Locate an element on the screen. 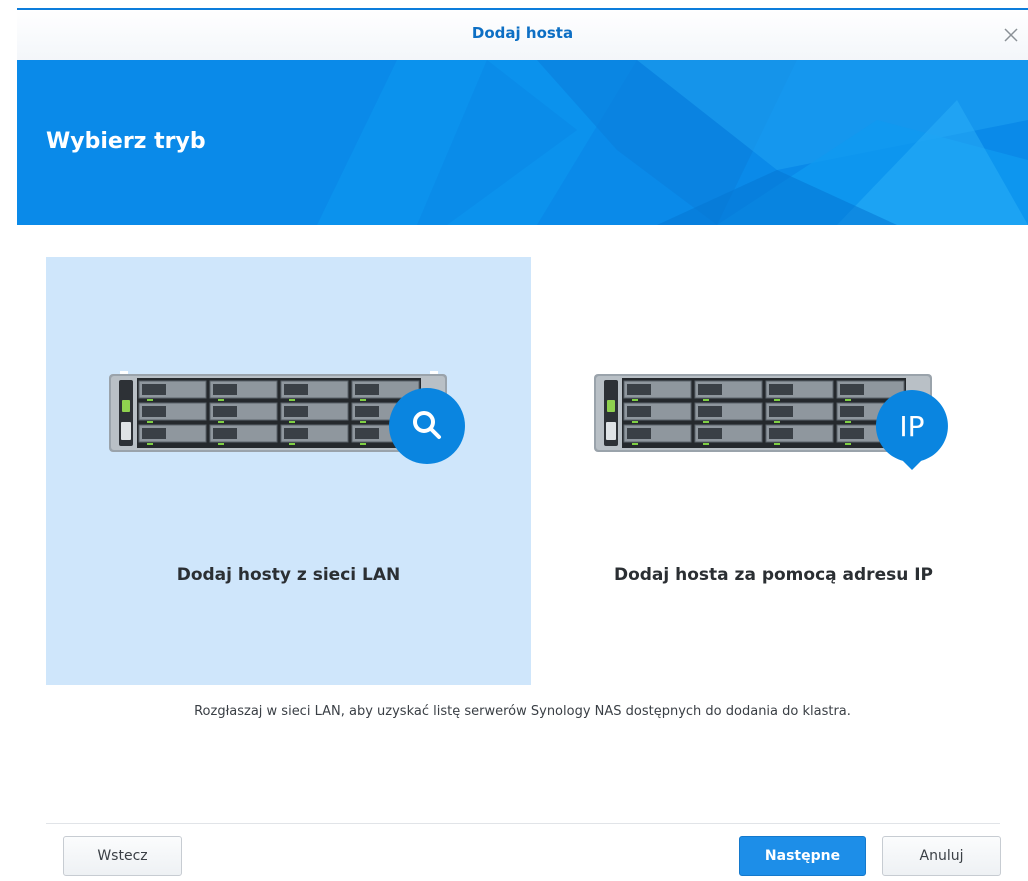  back-button: Wstecz is located at coordinates (122, 856).